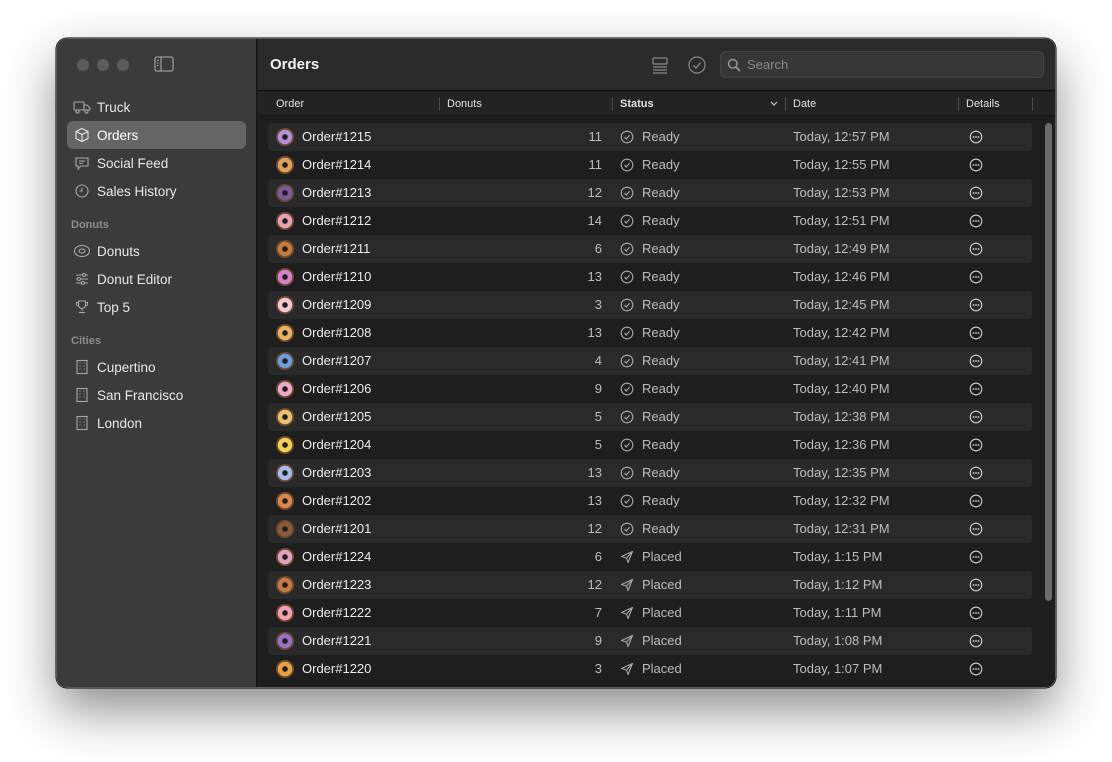 This screenshot has height=762, width=1112. Describe the element at coordinates (337, 612) in the screenshot. I see `order-id: Order#1222` at that location.